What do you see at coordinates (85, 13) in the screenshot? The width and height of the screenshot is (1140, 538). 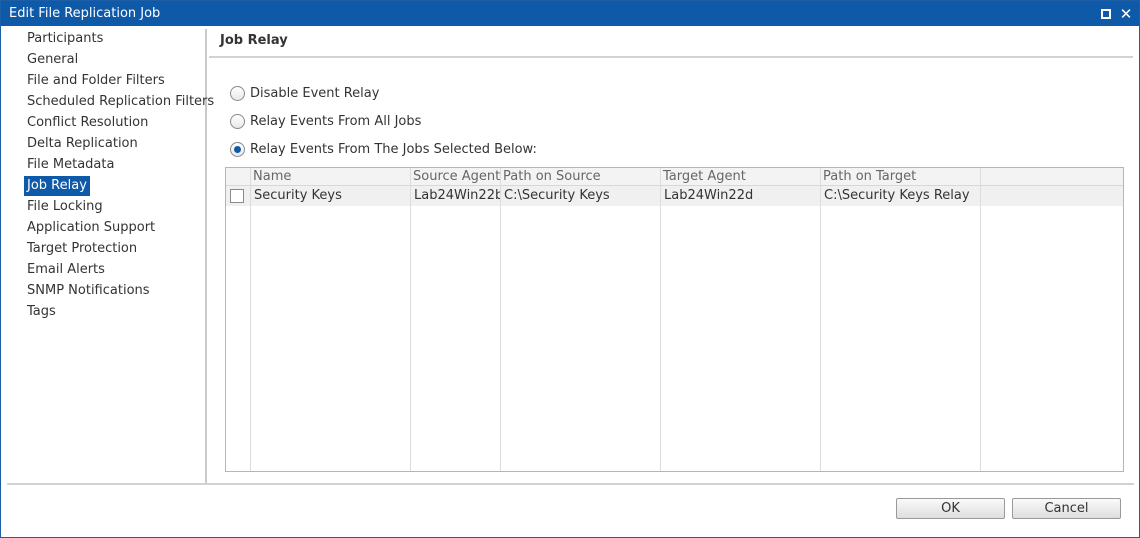 I see `dialog-title: Edit File Replication Job` at bounding box center [85, 13].